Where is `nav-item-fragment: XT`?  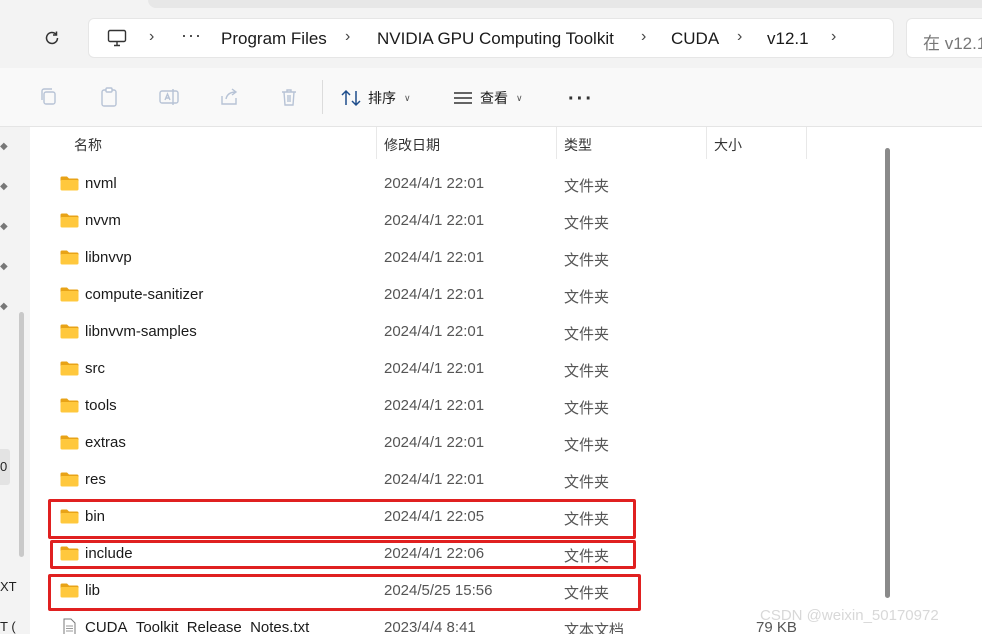
nav-item-fragment: XT is located at coordinates (8, 586).